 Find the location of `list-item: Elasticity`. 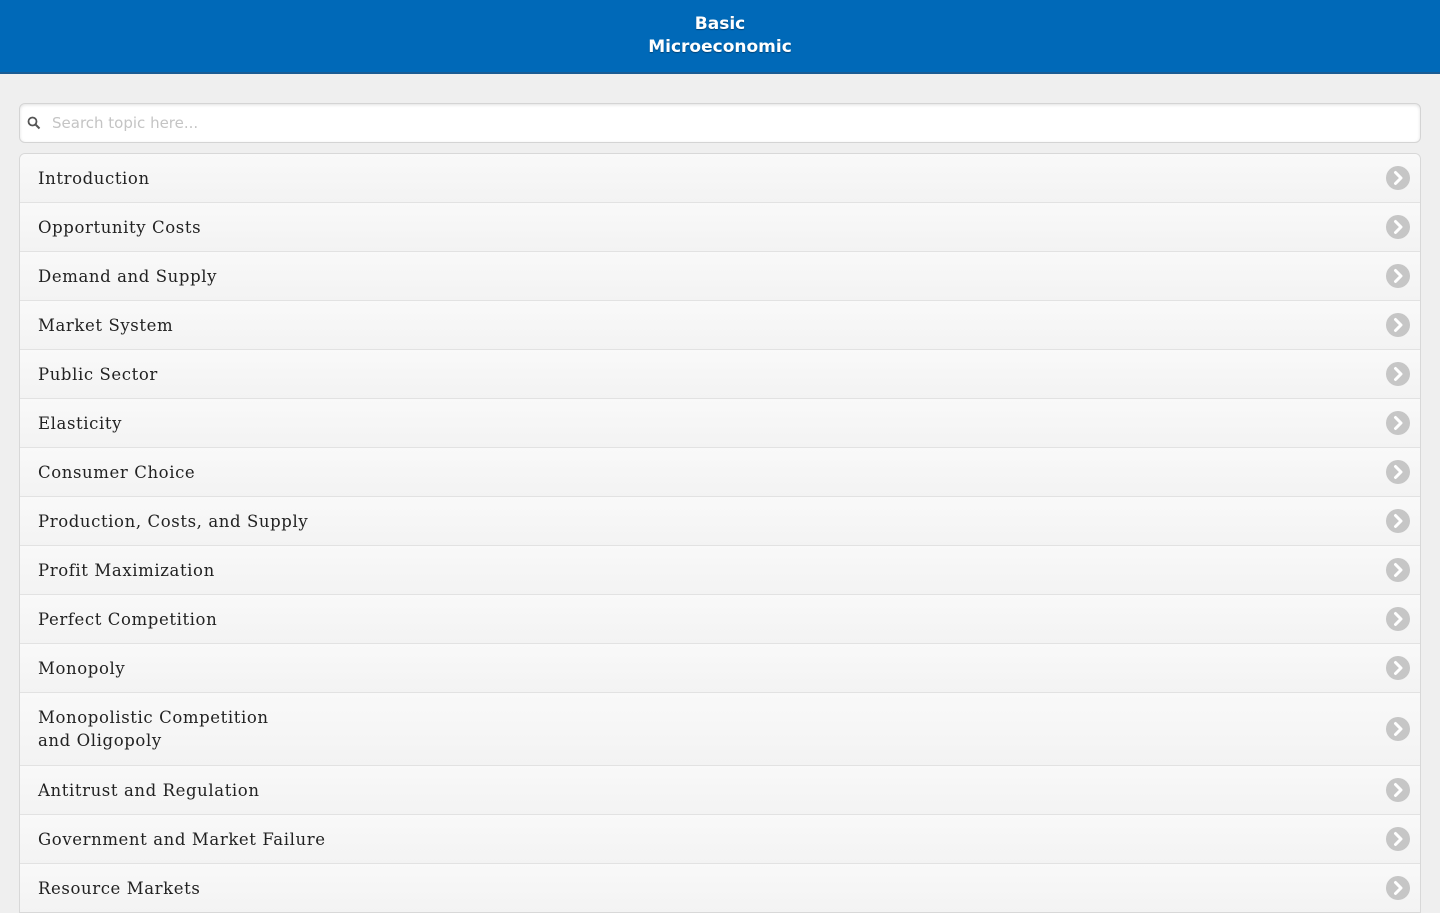

list-item: Elasticity is located at coordinates (720, 422).